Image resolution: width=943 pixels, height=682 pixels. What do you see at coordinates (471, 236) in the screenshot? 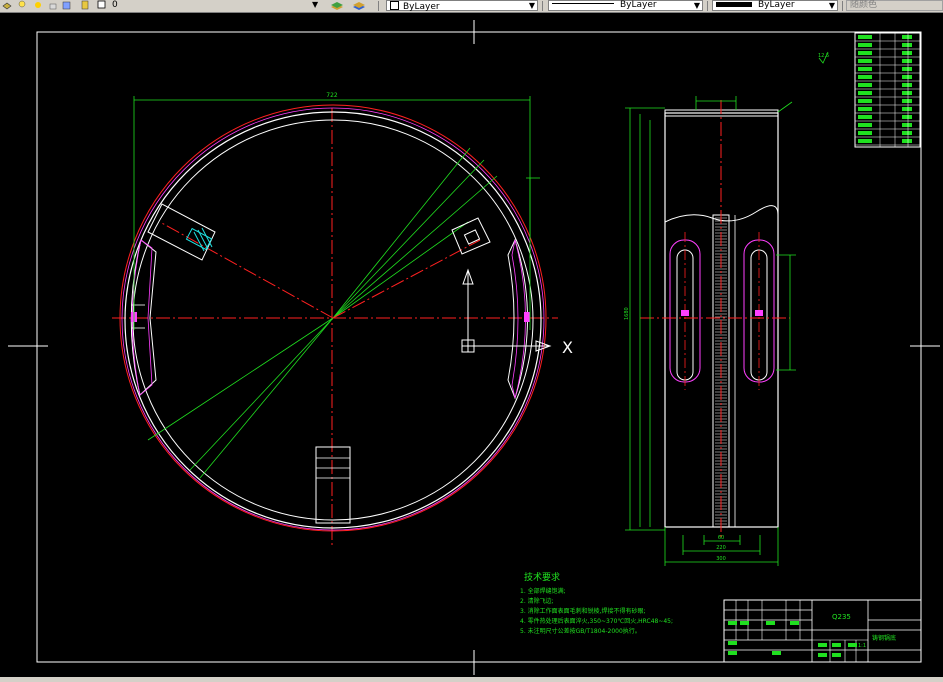
I see `slot-top-right` at bounding box center [471, 236].